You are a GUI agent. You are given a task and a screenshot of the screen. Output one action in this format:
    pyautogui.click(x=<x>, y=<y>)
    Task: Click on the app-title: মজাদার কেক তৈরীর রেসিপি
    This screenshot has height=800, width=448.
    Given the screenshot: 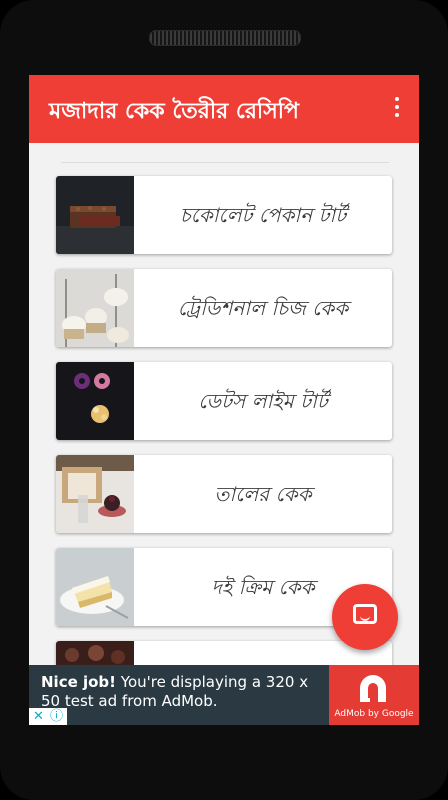 What is the action you would take?
    pyautogui.click(x=174, y=111)
    